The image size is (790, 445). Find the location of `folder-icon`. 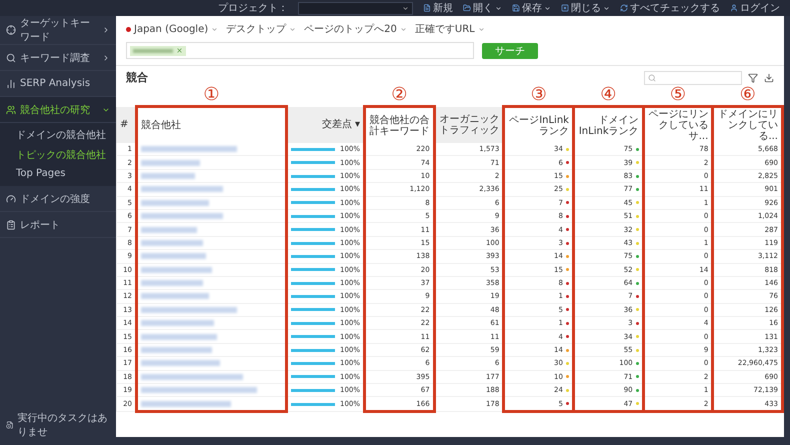

folder-icon is located at coordinates (467, 8).